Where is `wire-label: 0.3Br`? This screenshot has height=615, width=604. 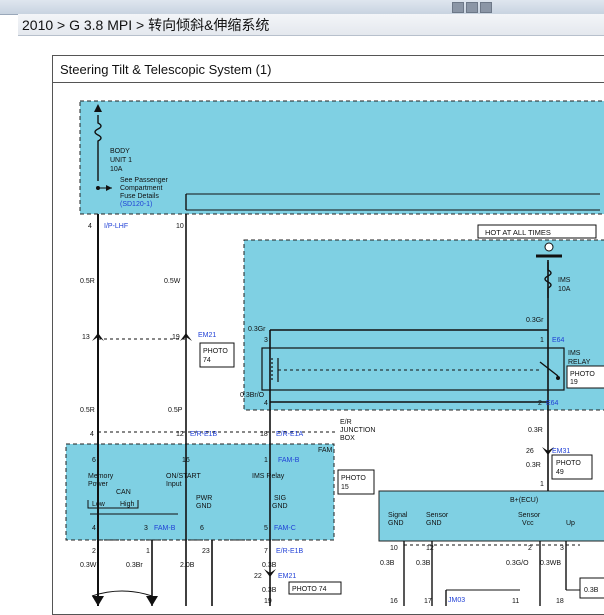 wire-label: 0.3Br is located at coordinates (134, 565).